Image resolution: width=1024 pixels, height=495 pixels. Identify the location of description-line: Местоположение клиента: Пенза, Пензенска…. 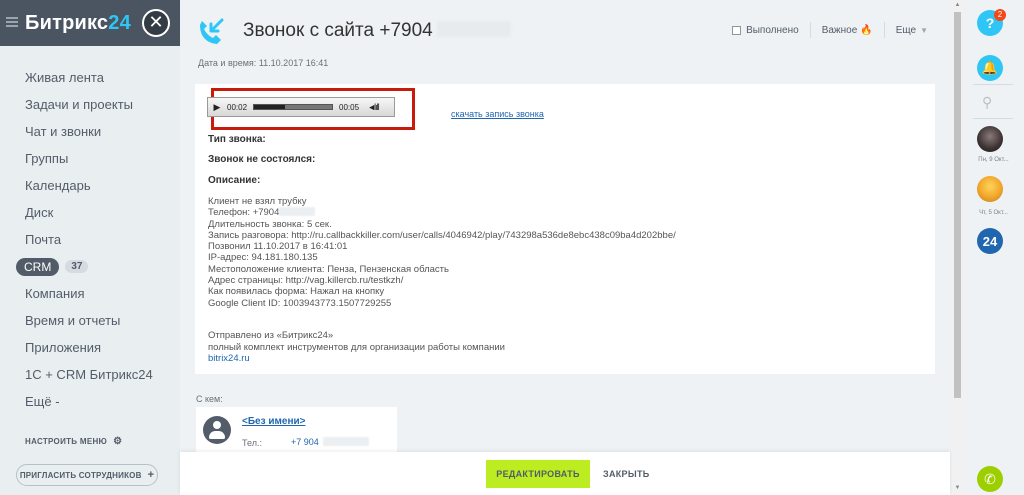
(328, 269).